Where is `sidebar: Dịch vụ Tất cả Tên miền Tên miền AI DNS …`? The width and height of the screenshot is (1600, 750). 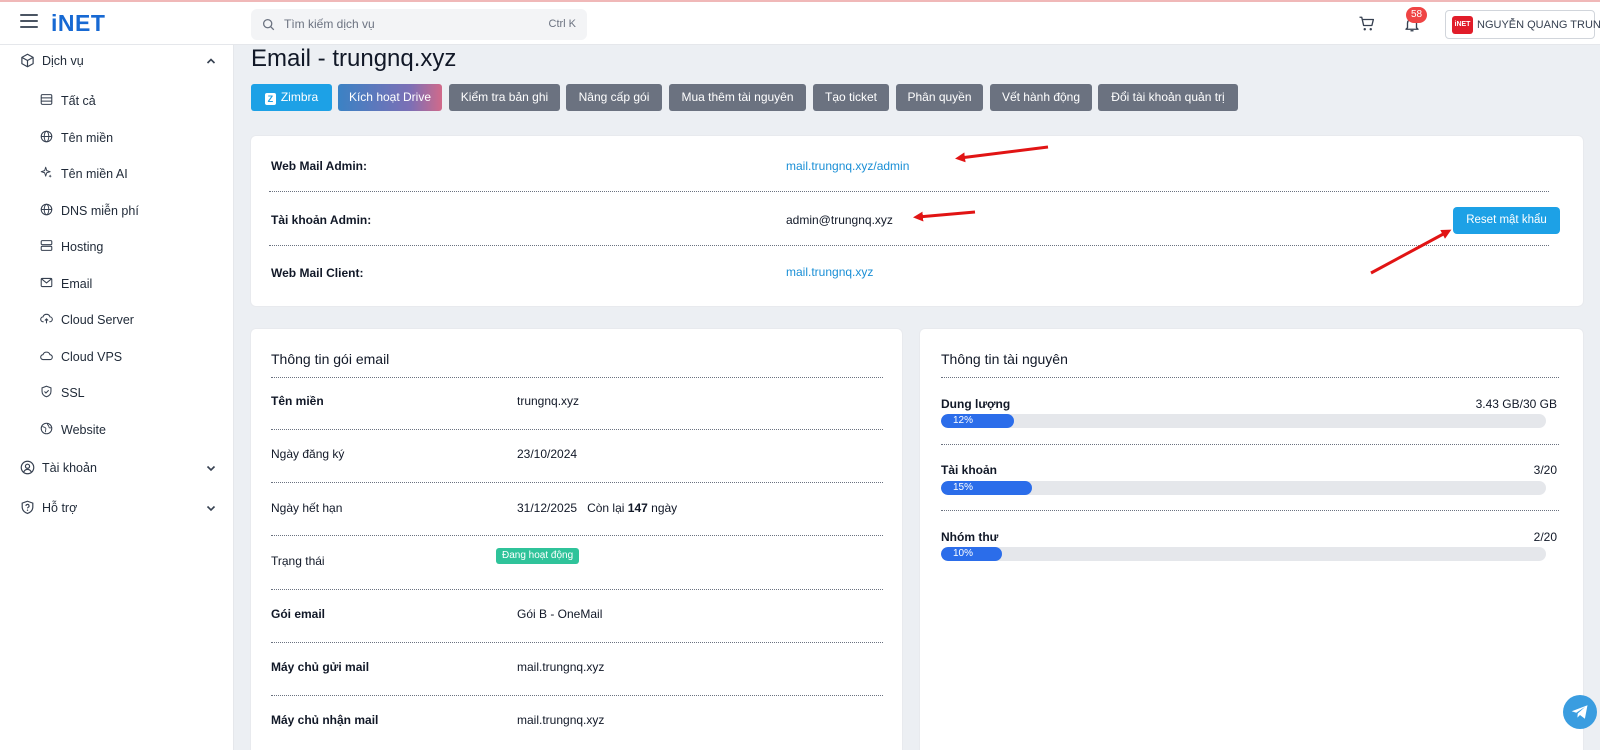
sidebar: Dịch vụ Tất cả Tên miền Tên miền AI DNS … is located at coordinates (117, 397).